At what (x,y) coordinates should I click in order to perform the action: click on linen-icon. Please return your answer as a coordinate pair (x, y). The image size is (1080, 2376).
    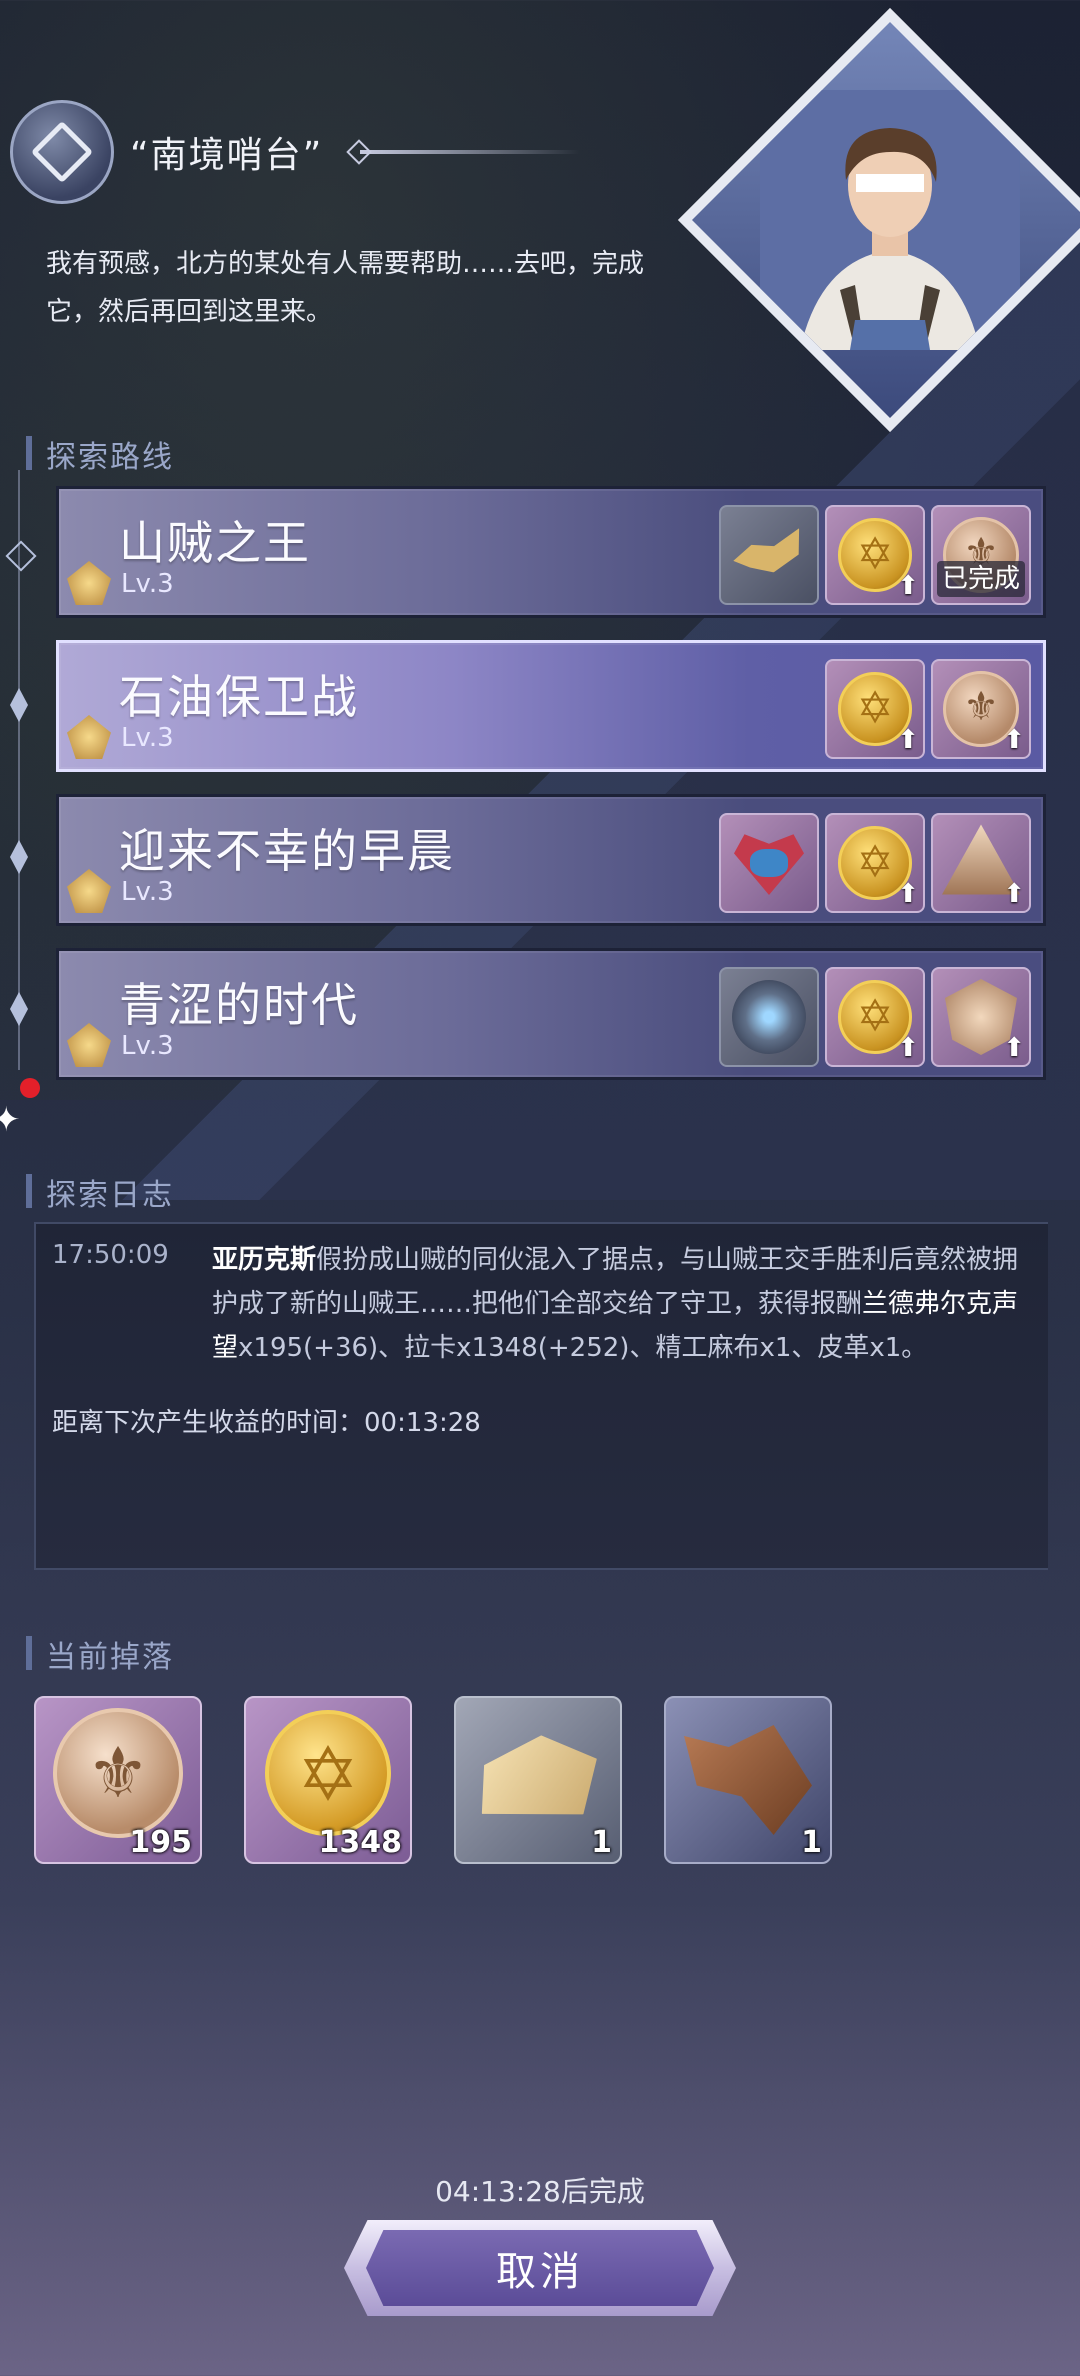
    Looking at the image, I should click on (537, 1780).